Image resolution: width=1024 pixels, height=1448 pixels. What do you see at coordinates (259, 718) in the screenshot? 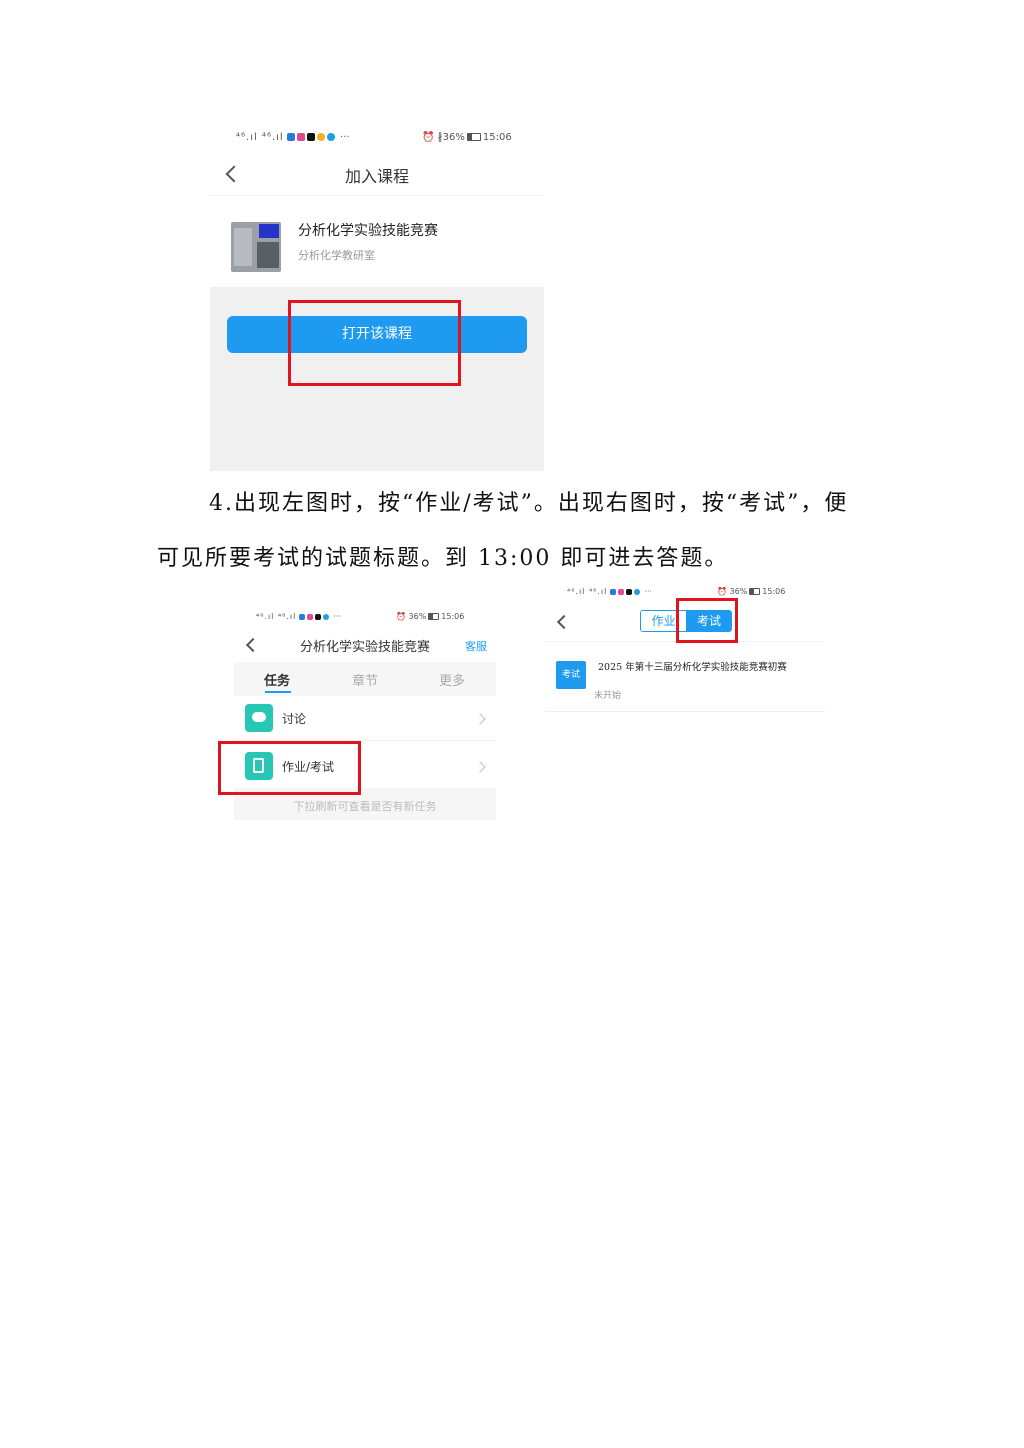
I see `chat-bubble-icon` at bounding box center [259, 718].